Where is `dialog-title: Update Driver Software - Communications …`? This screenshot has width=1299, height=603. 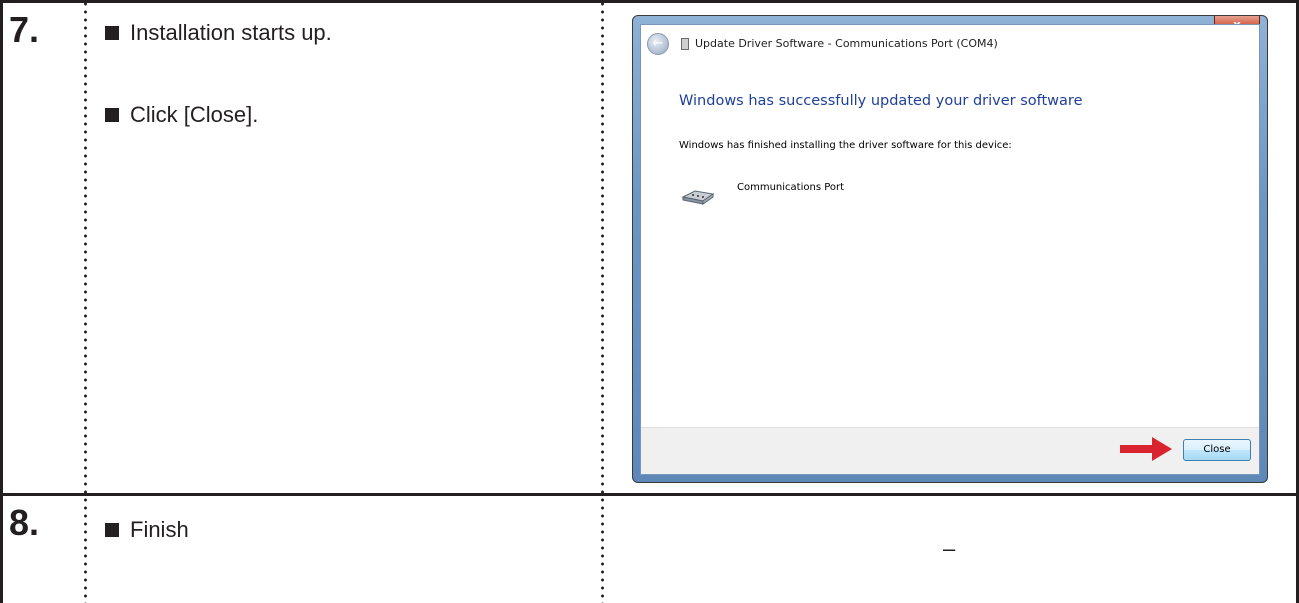
dialog-title: Update Driver Software - Communications … is located at coordinates (846, 43).